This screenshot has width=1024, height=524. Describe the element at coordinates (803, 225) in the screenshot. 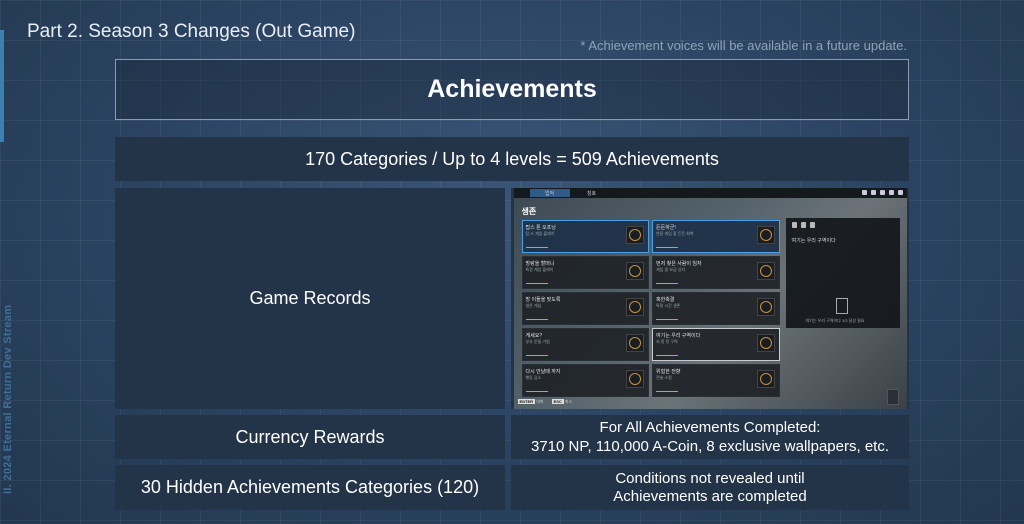

I see `panel-level-tabs` at that location.